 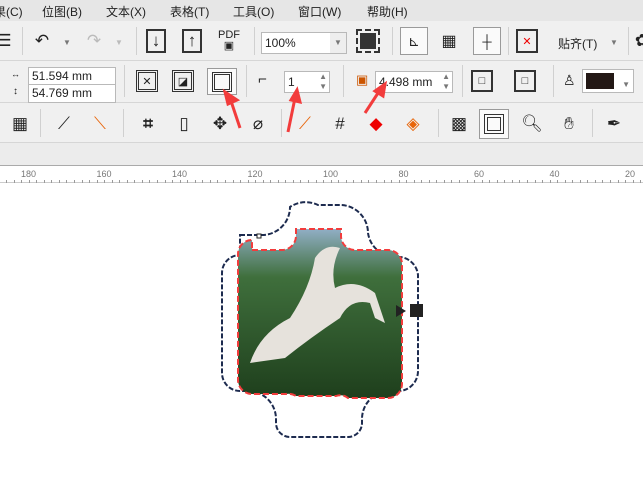 I want to click on contour-outside-icon, so click(x=222, y=81).